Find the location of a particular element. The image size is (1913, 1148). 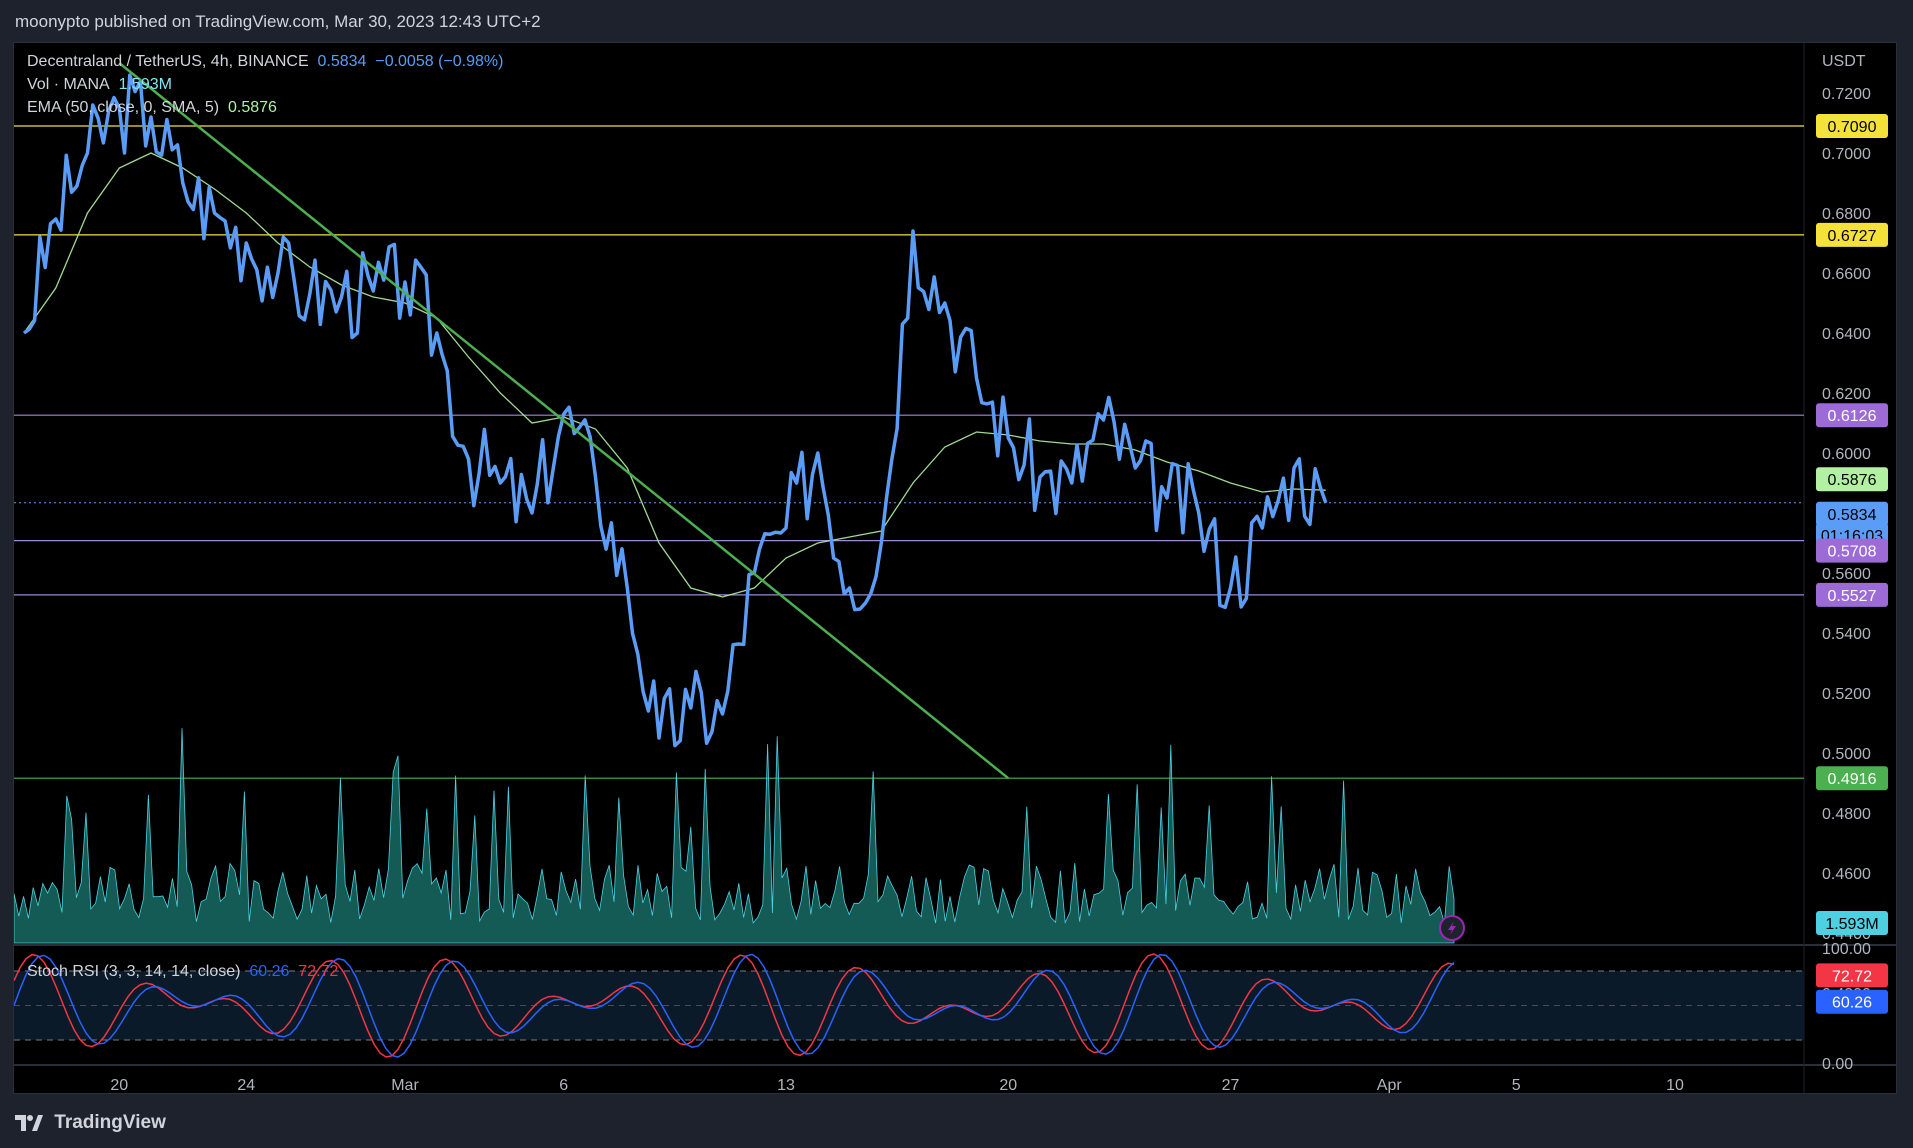

price-badge: 0.5527 is located at coordinates (1852, 594).